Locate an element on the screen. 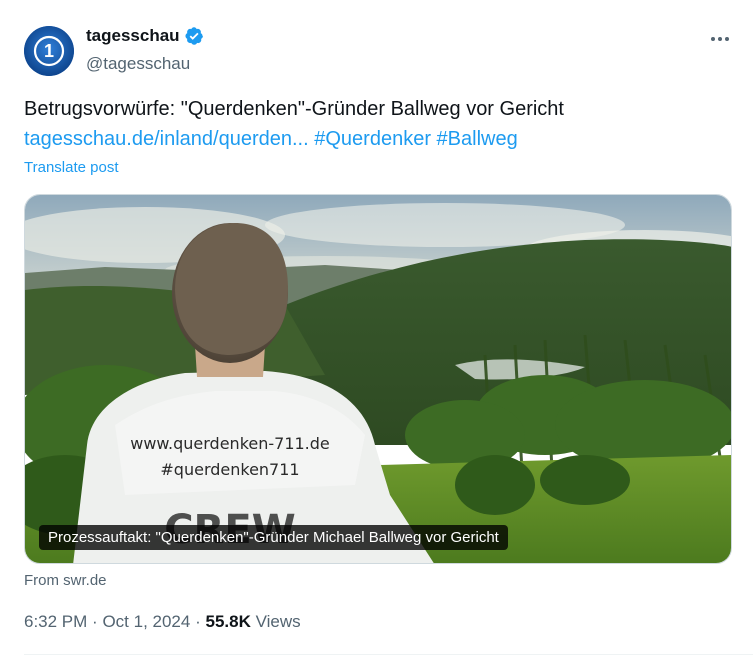  views-label: Views is located at coordinates (278, 621).